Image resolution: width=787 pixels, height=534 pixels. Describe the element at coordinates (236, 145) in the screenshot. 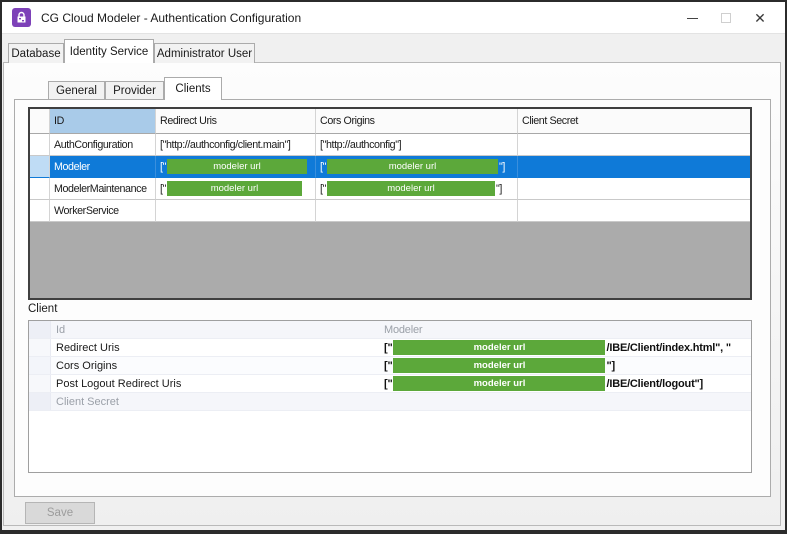

I see `cell-redirect-uris: ["http://authconfig/client.main"]` at that location.